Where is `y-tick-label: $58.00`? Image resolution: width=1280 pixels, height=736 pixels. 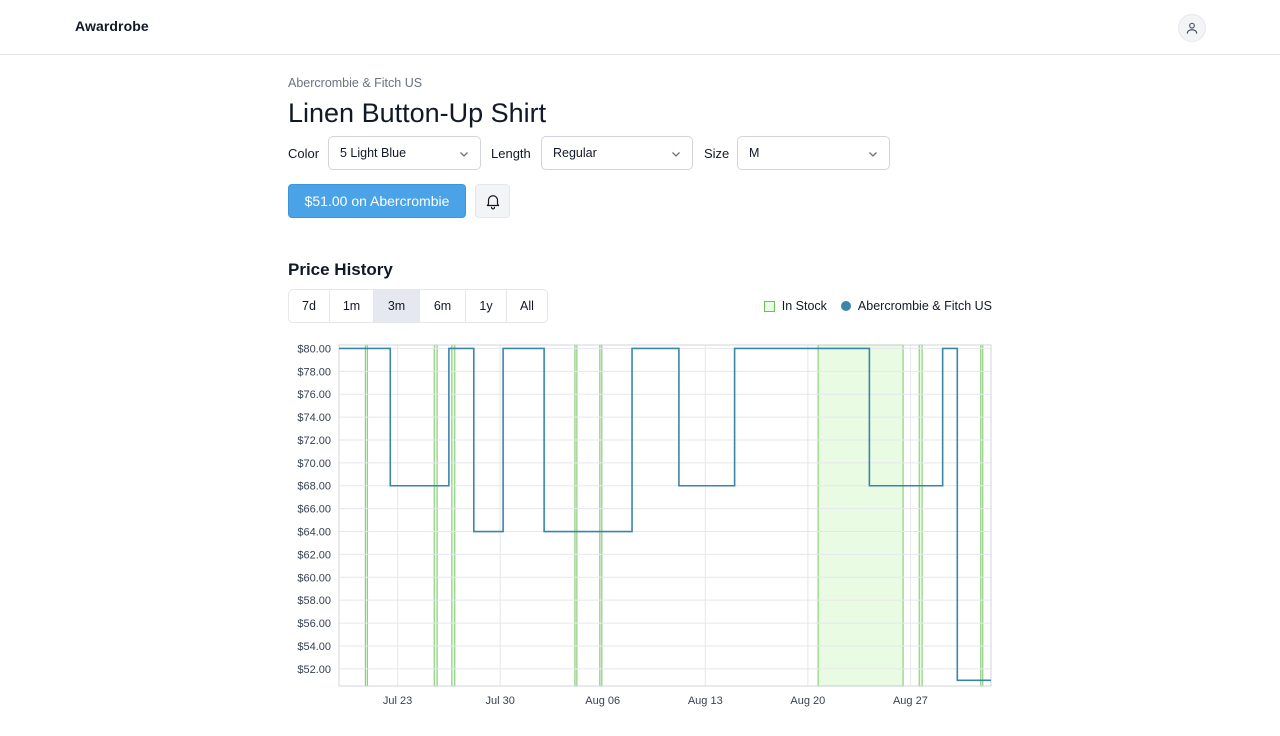 y-tick-label: $58.00 is located at coordinates (314, 601).